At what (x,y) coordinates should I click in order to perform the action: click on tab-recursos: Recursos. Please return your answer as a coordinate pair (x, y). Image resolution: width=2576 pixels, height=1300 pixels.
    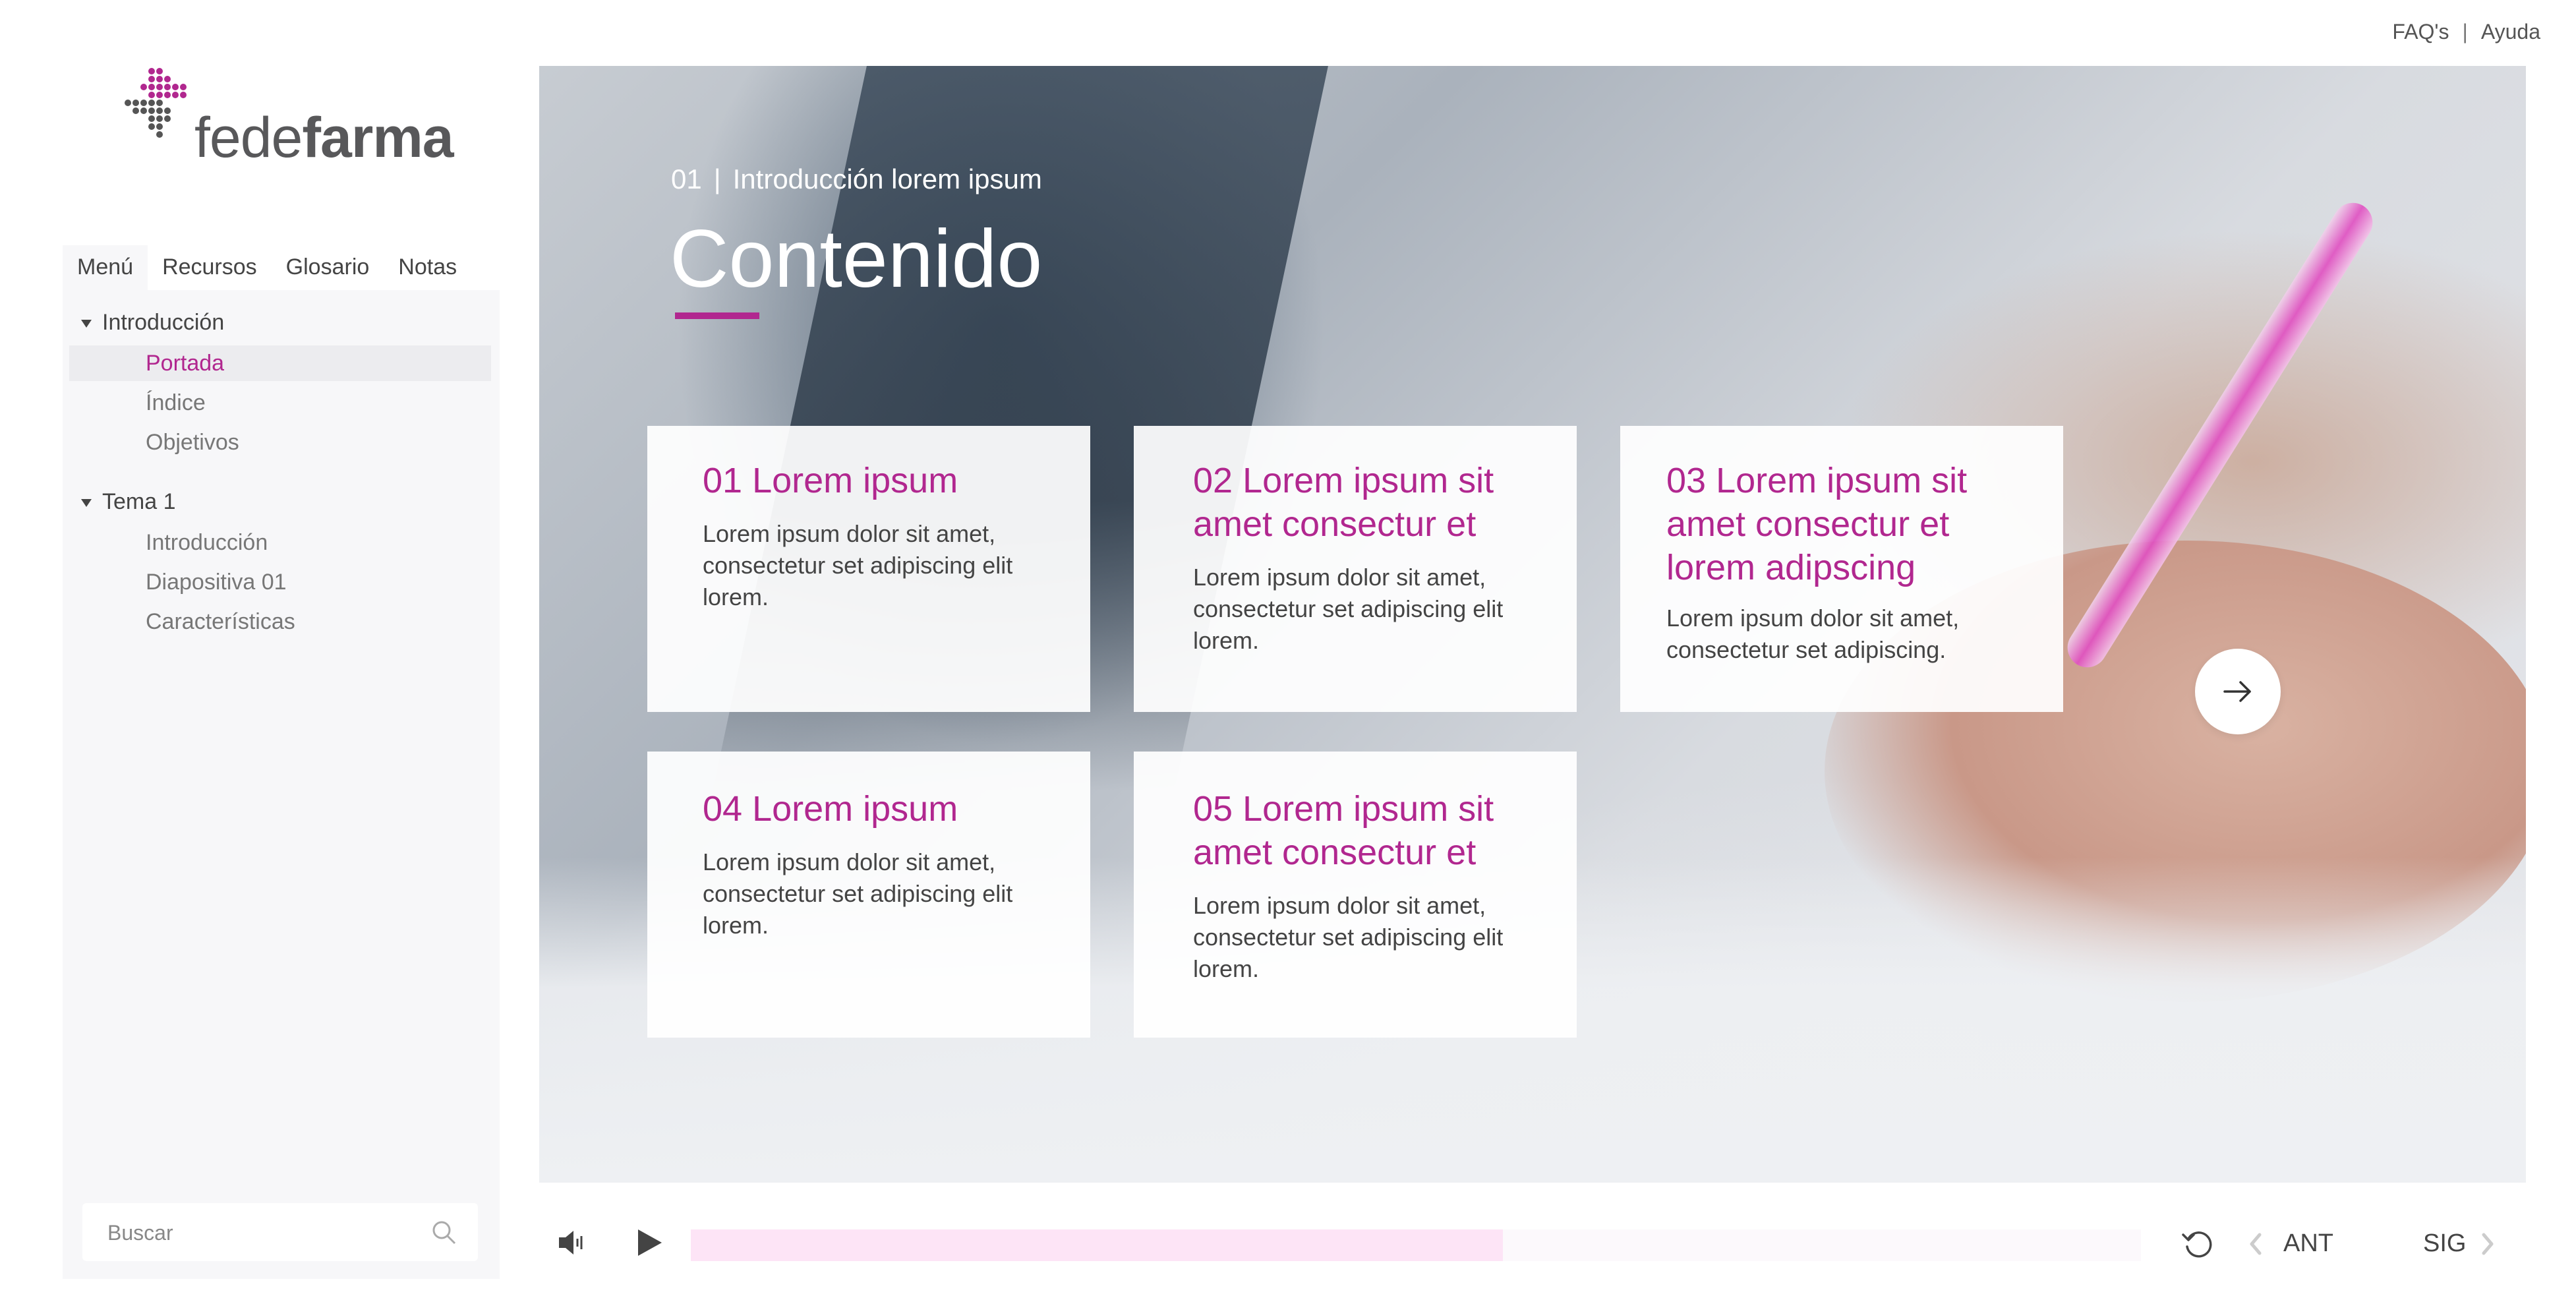
    Looking at the image, I should click on (210, 267).